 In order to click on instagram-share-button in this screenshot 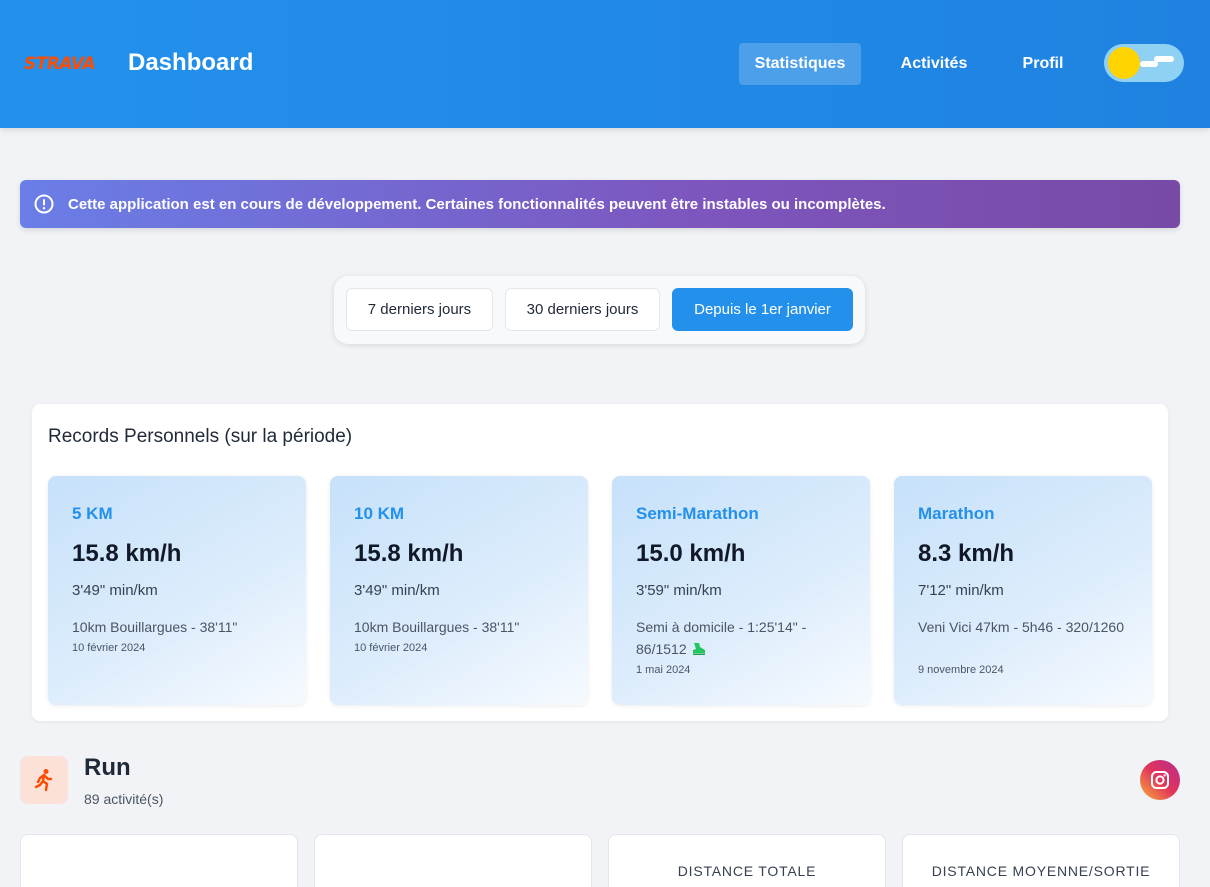, I will do `click(1160, 780)`.